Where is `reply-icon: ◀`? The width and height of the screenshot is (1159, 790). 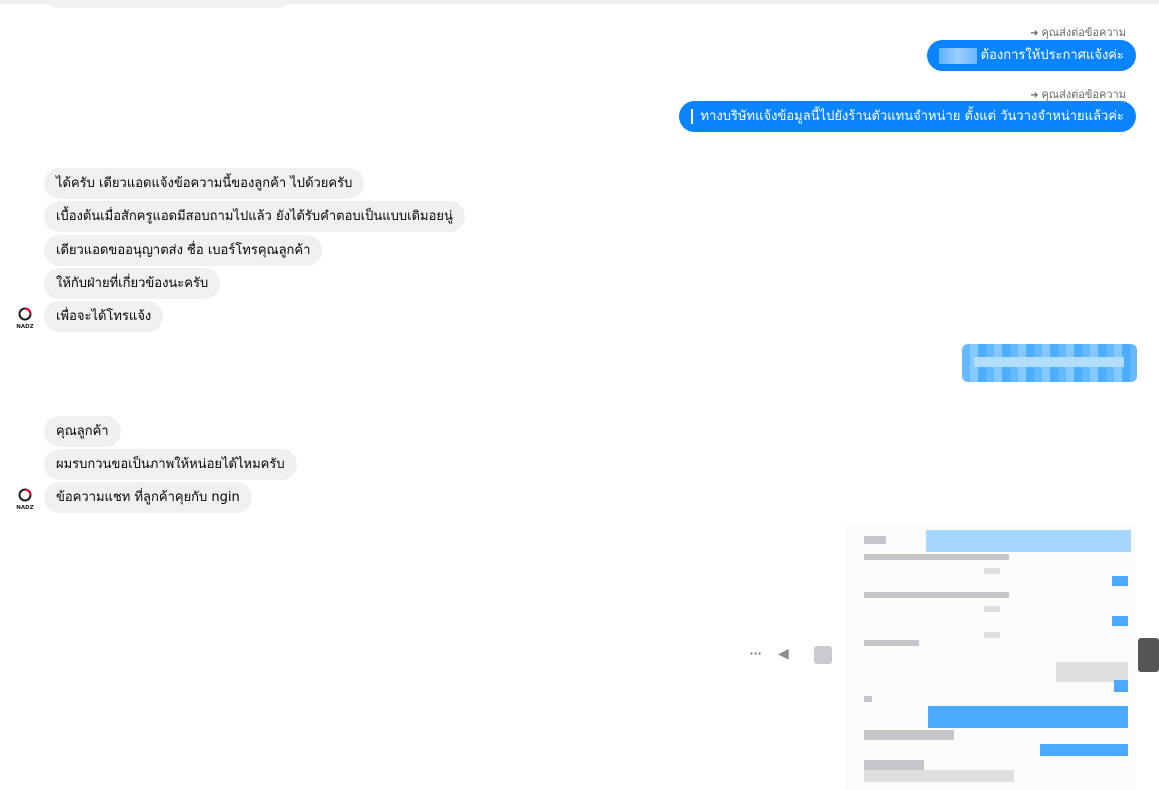 reply-icon: ◀ is located at coordinates (783, 654).